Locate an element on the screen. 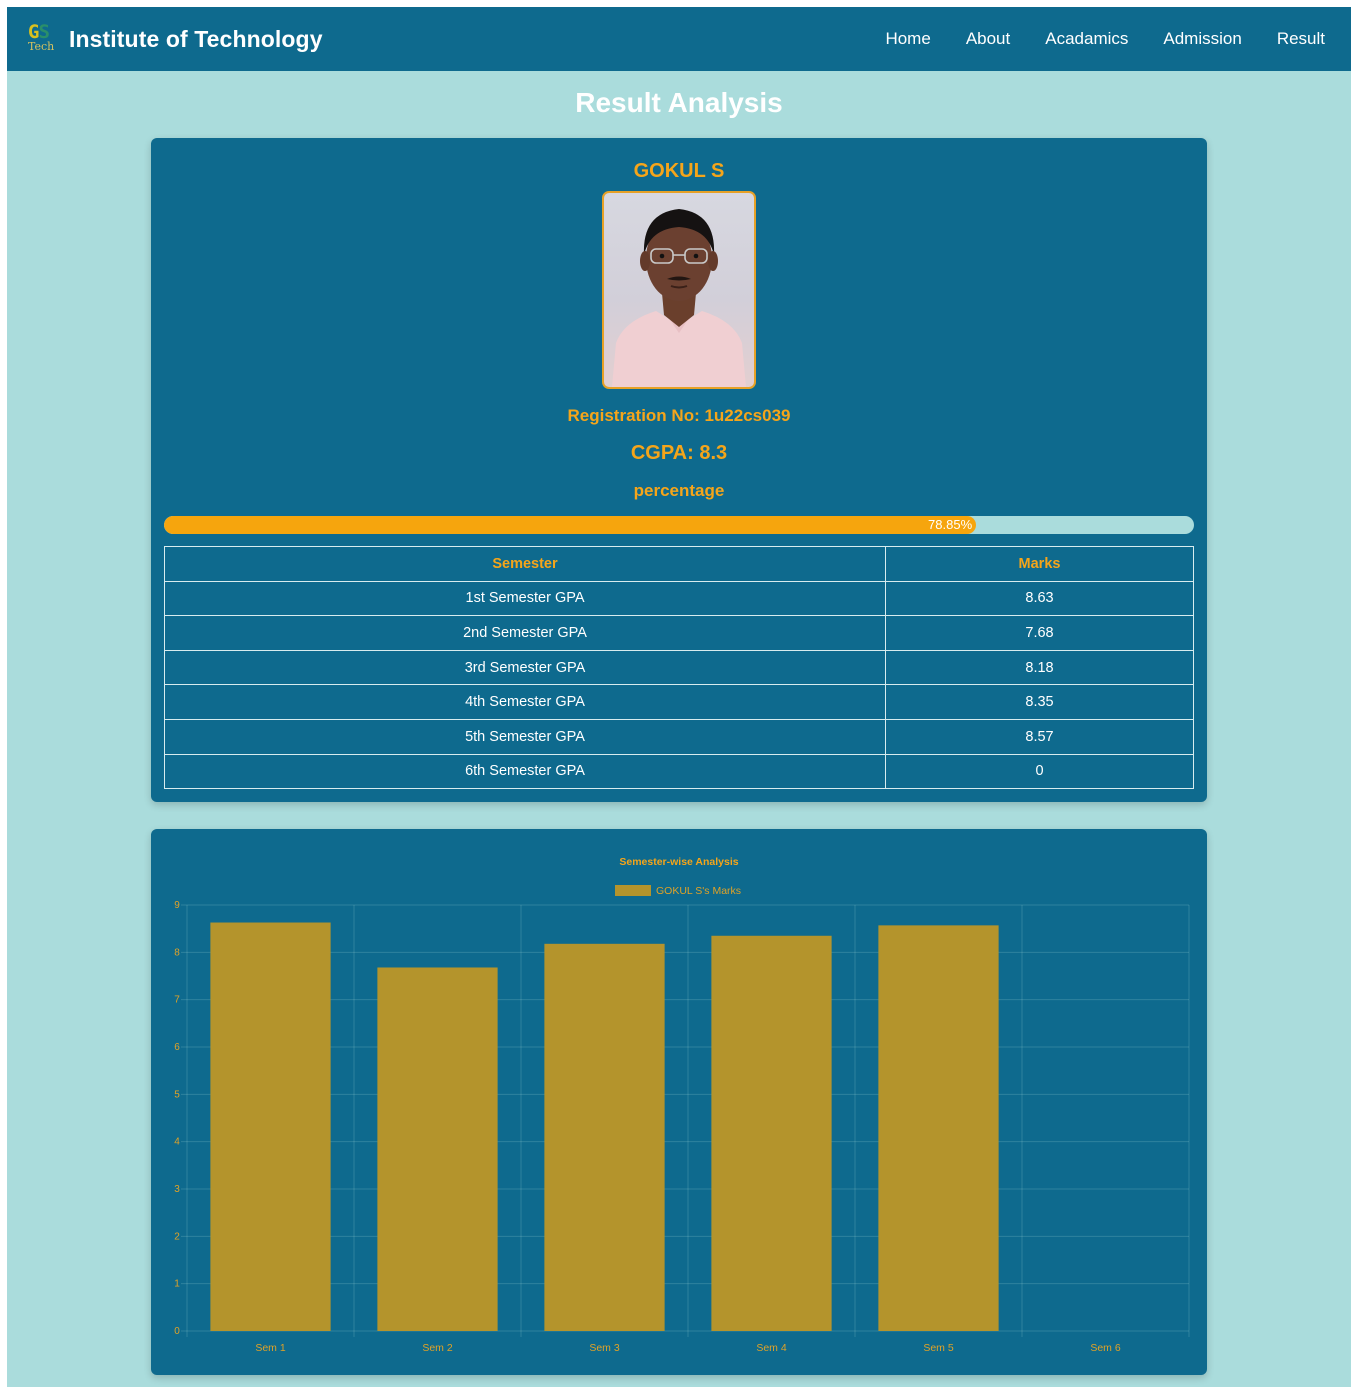 The image size is (1357, 1387). table-row: 4th Semester GPA 8.35 is located at coordinates (679, 702).